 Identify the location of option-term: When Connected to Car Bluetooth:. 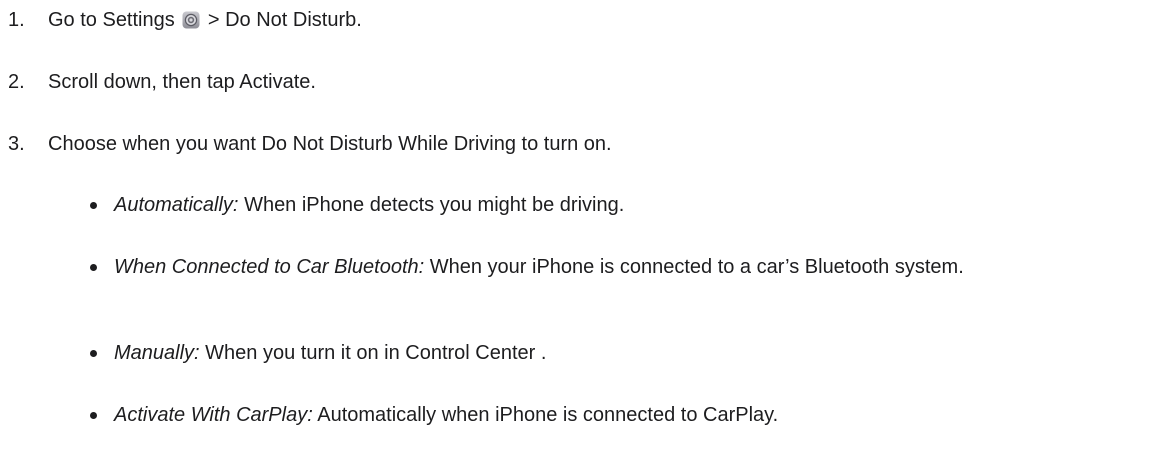
(269, 267).